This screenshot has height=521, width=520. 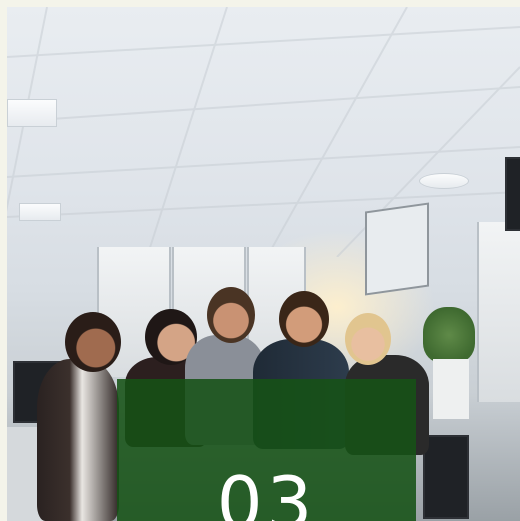 What do you see at coordinates (498, 312) in the screenshot?
I see `window` at bounding box center [498, 312].